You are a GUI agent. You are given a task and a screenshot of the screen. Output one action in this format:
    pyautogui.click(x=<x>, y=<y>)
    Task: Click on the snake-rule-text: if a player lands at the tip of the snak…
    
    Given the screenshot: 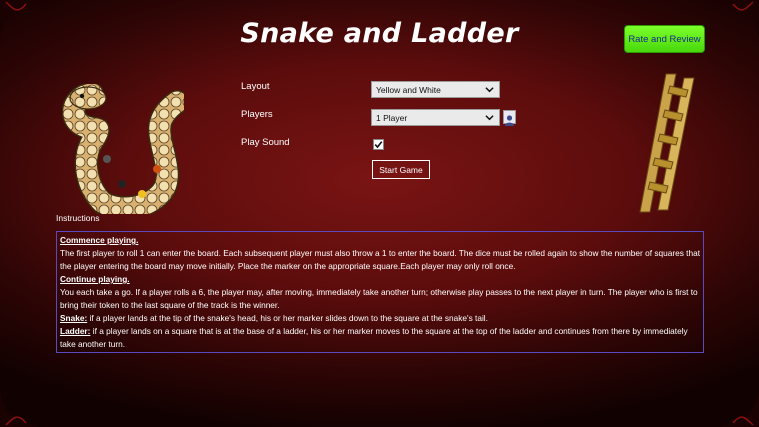 What is the action you would take?
    pyautogui.click(x=287, y=318)
    